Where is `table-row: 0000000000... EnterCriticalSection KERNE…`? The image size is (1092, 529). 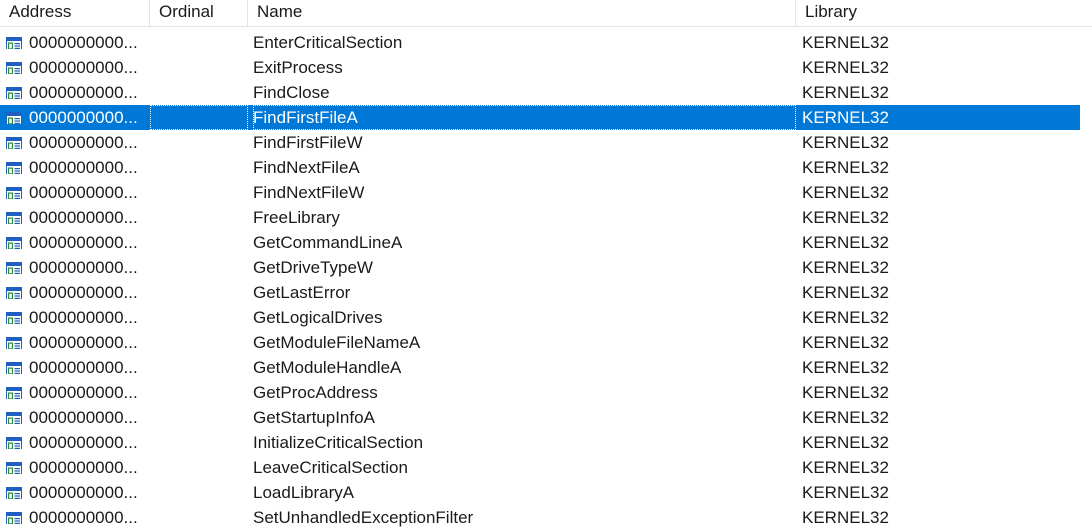 table-row: 0000000000... EnterCriticalSection KERNE… is located at coordinates (540, 42).